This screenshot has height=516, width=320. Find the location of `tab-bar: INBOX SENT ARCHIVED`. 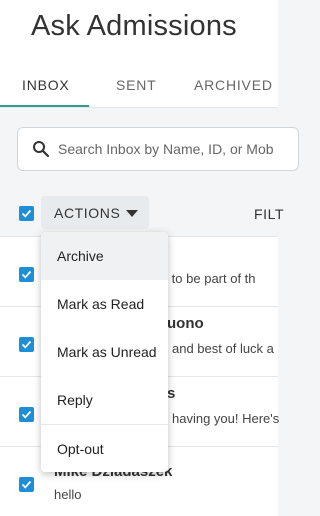

tab-bar: INBOX SENT ARCHIVED is located at coordinates (139, 90).